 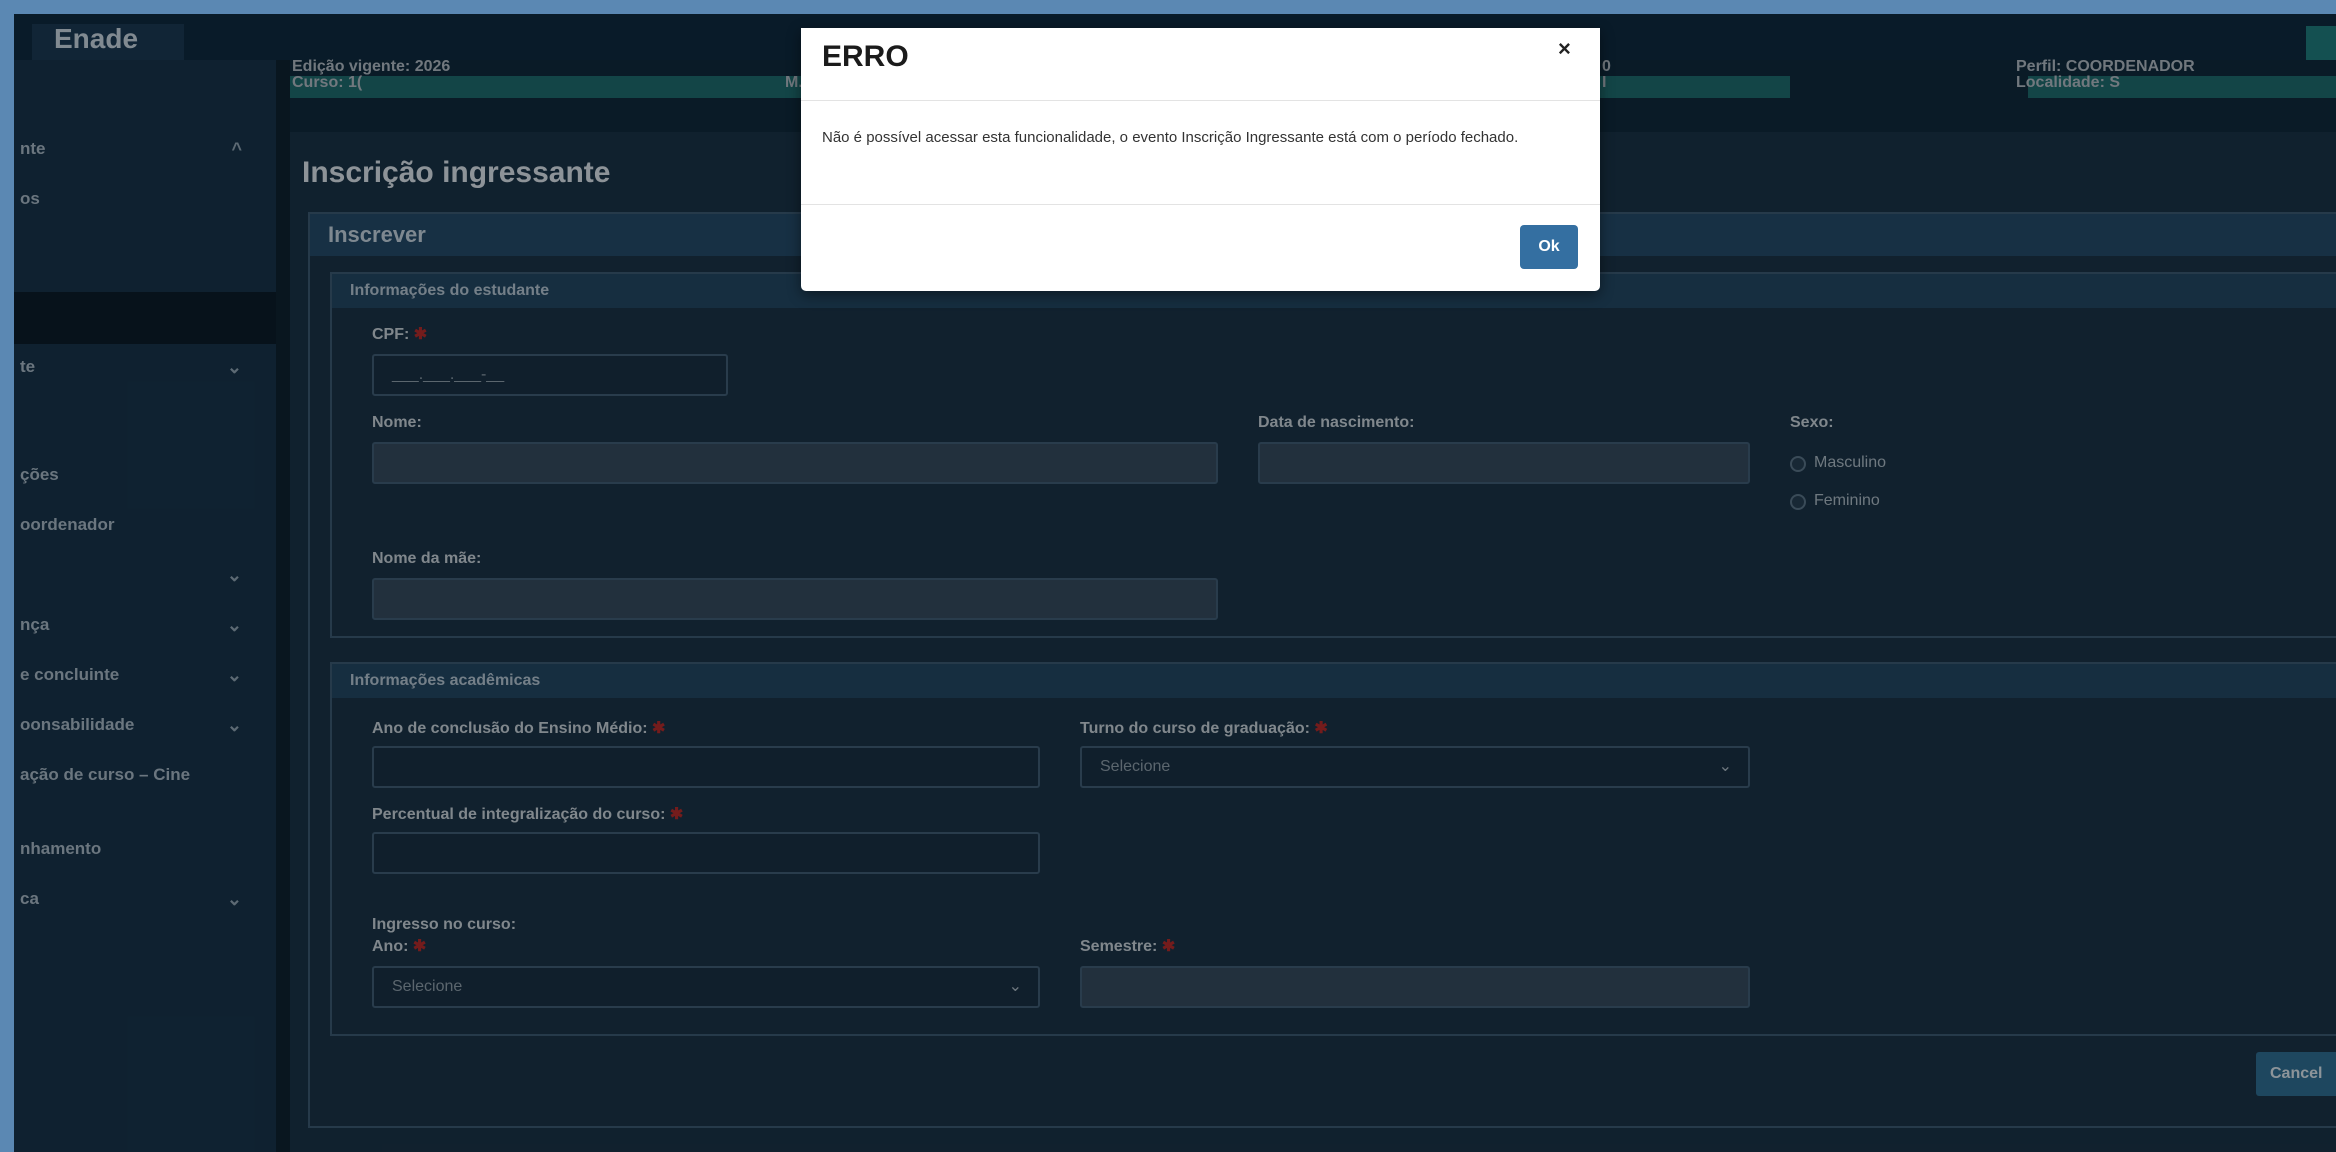 What do you see at coordinates (70, 674) in the screenshot?
I see `sidebar-item-label: e concluinte` at bounding box center [70, 674].